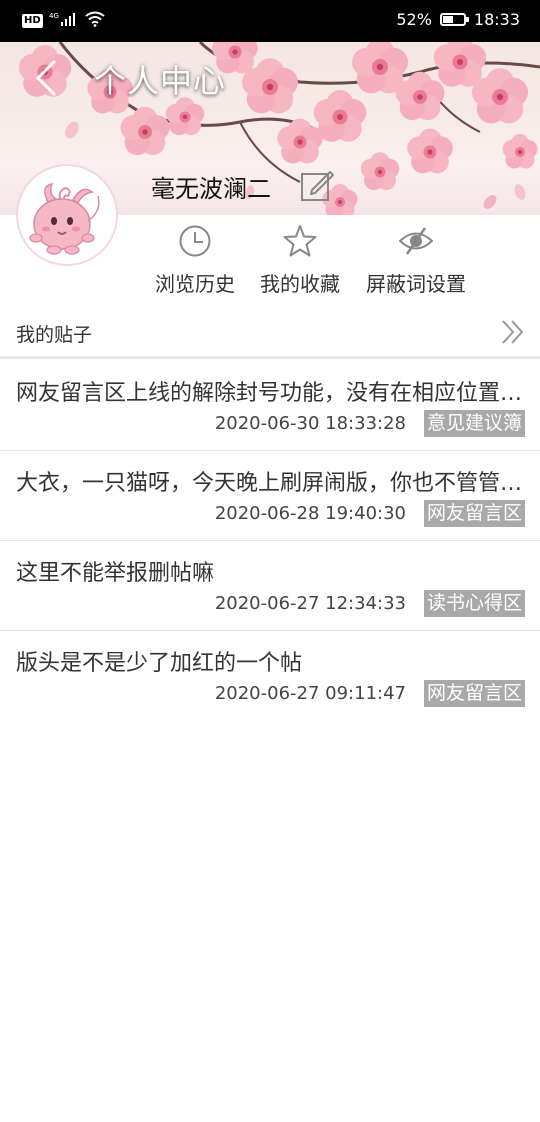 This screenshot has height=1122, width=540. Describe the element at coordinates (414, 19) in the screenshot. I see `battery-percent: 52%` at that location.